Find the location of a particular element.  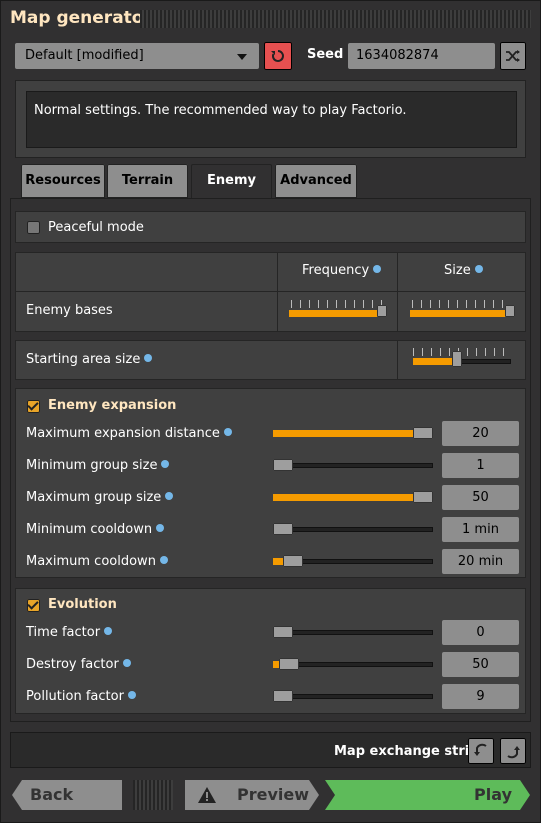

export-icon is located at coordinates (513, 752).